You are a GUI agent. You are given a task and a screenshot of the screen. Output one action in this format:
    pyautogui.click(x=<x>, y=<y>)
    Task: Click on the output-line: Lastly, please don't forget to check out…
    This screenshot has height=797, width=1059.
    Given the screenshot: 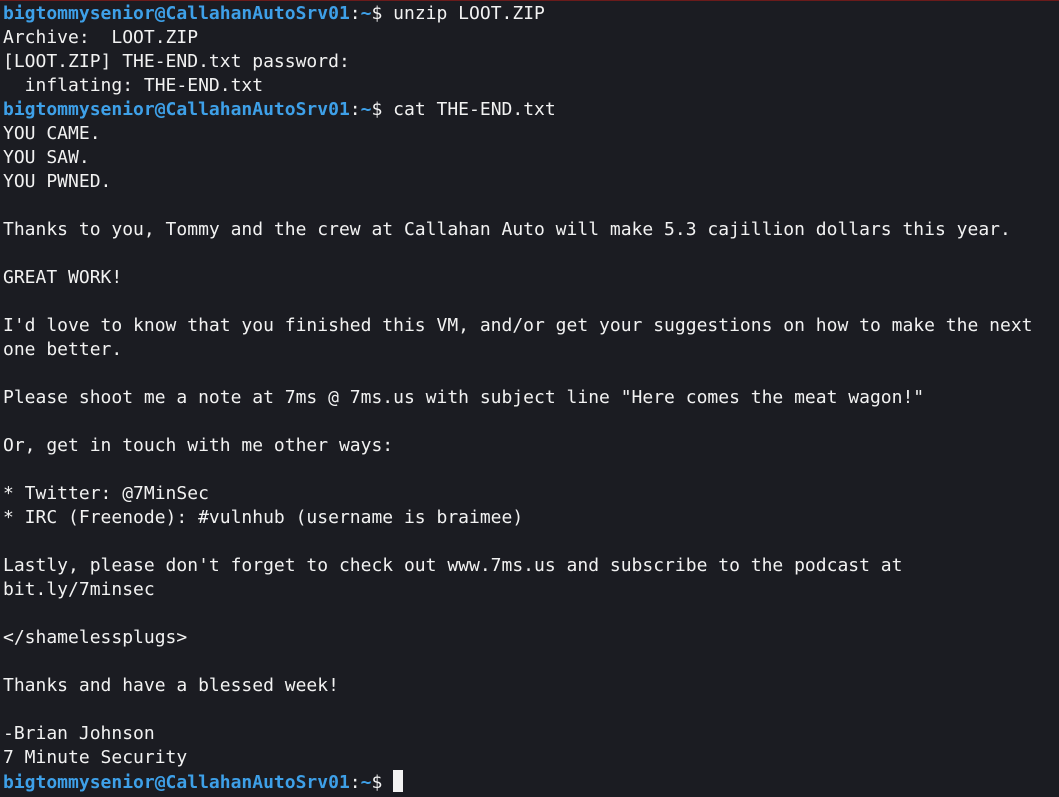 What is the action you would take?
    pyautogui.click(x=453, y=565)
    